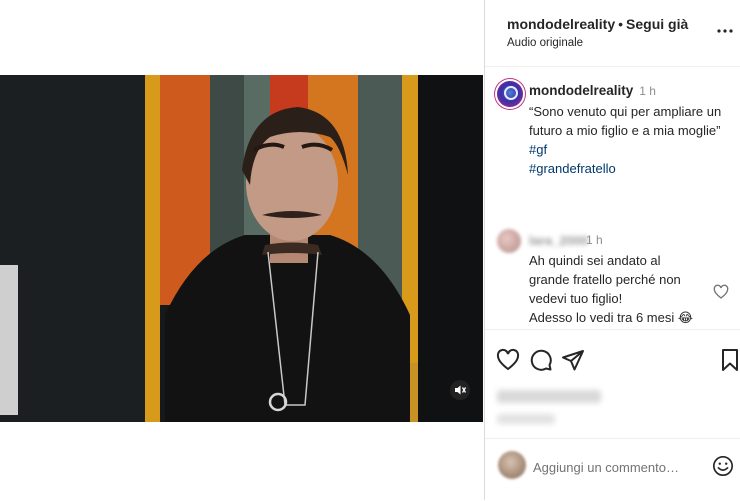 The width and height of the screenshot is (740, 501). Describe the element at coordinates (508, 360) in the screenshot. I see `heart-icon` at that location.